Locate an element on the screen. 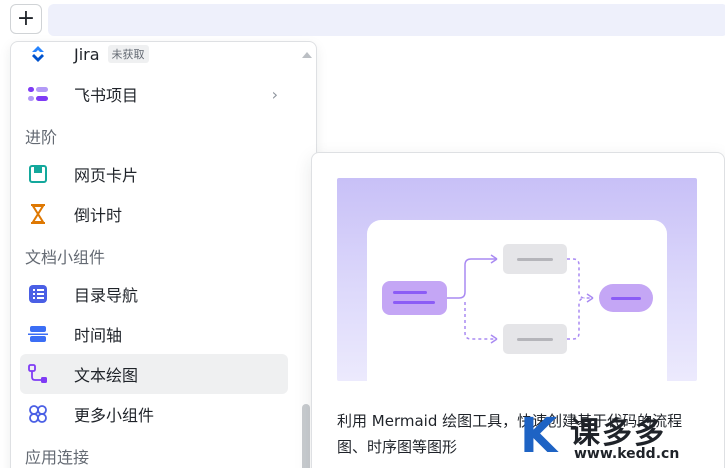 This screenshot has height=468, width=725. scroll-up-arrow-icon is located at coordinates (307, 55).